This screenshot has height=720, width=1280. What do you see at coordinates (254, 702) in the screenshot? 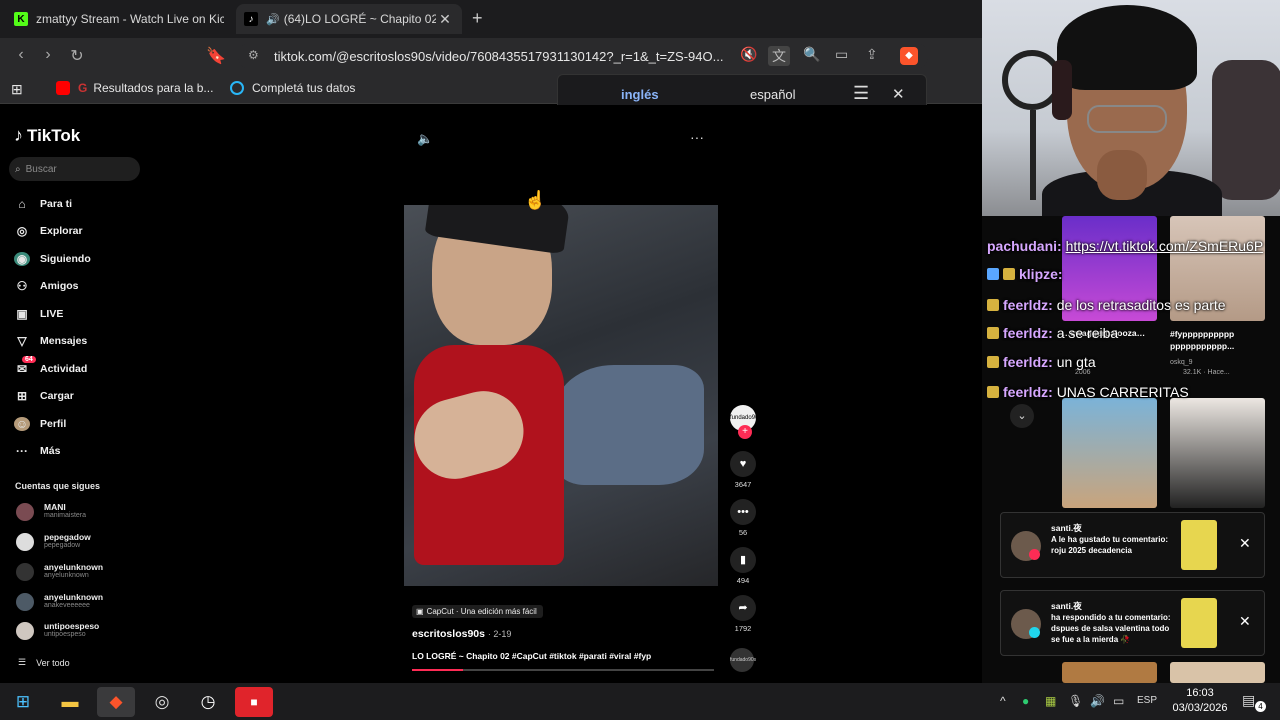
I see `app-icon: ■` at bounding box center [254, 702].